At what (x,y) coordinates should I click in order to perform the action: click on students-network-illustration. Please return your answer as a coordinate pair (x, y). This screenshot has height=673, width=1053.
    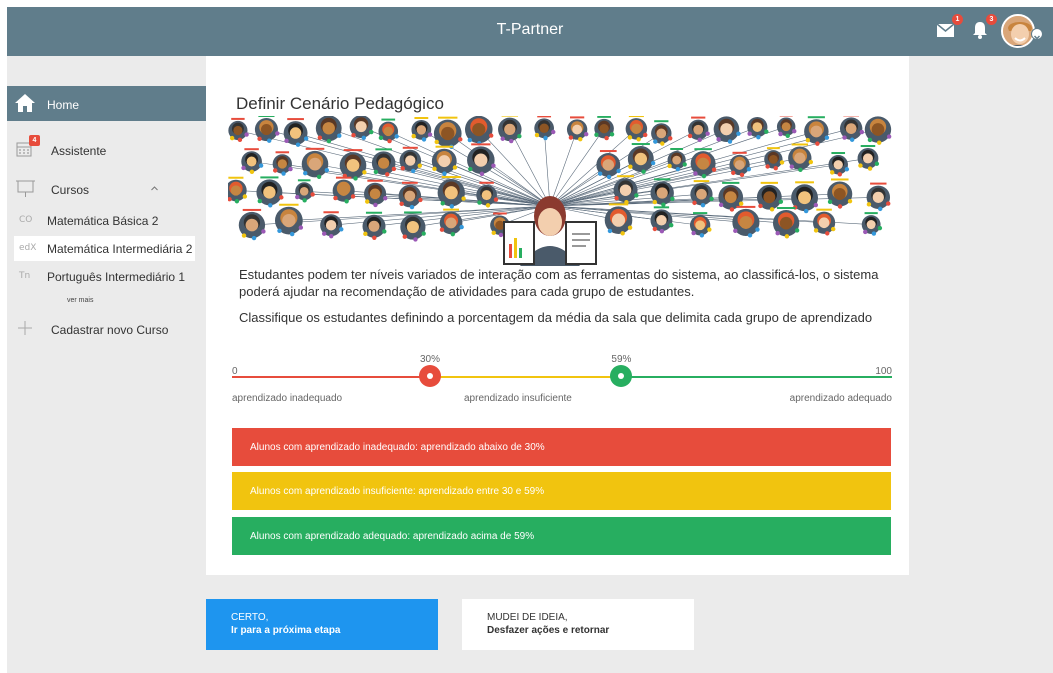
    Looking at the image, I should click on (560, 191).